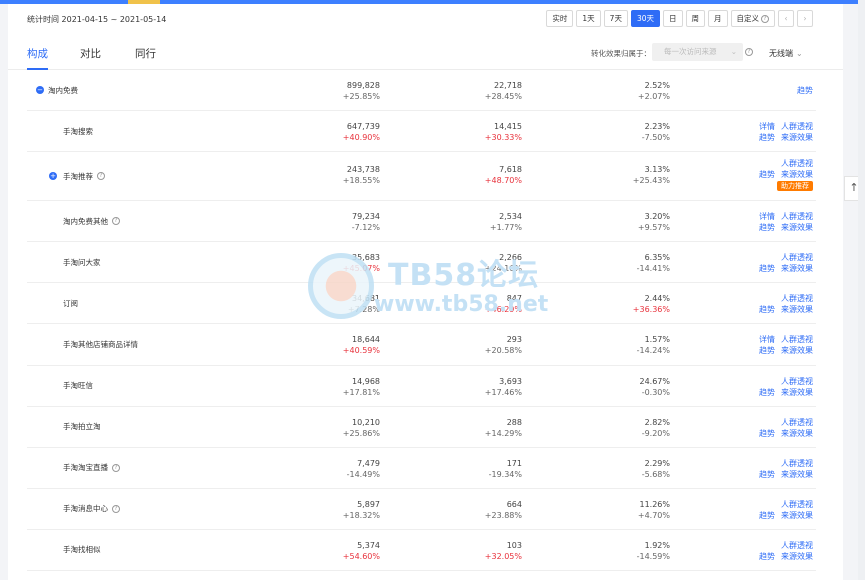 The width and height of the screenshot is (865, 580). What do you see at coordinates (778, 175) in the screenshot?
I see `row-actions: 人群透视 趋势 来源效果 助力推荐` at bounding box center [778, 175].